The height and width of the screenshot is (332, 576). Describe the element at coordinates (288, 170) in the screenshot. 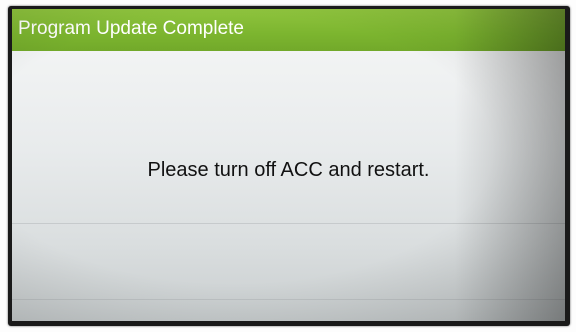

I see `status-message: Please turn off ACC and restart.` at that location.